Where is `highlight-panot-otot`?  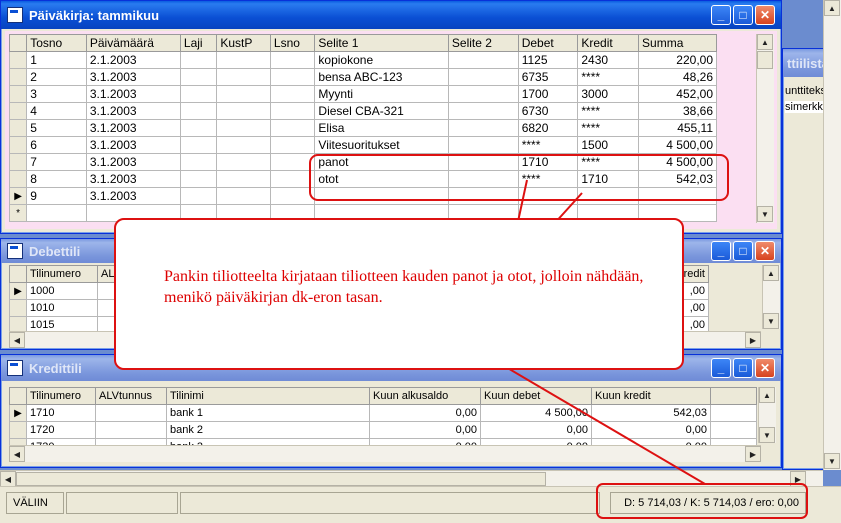 highlight-panot-otot is located at coordinates (519, 177).